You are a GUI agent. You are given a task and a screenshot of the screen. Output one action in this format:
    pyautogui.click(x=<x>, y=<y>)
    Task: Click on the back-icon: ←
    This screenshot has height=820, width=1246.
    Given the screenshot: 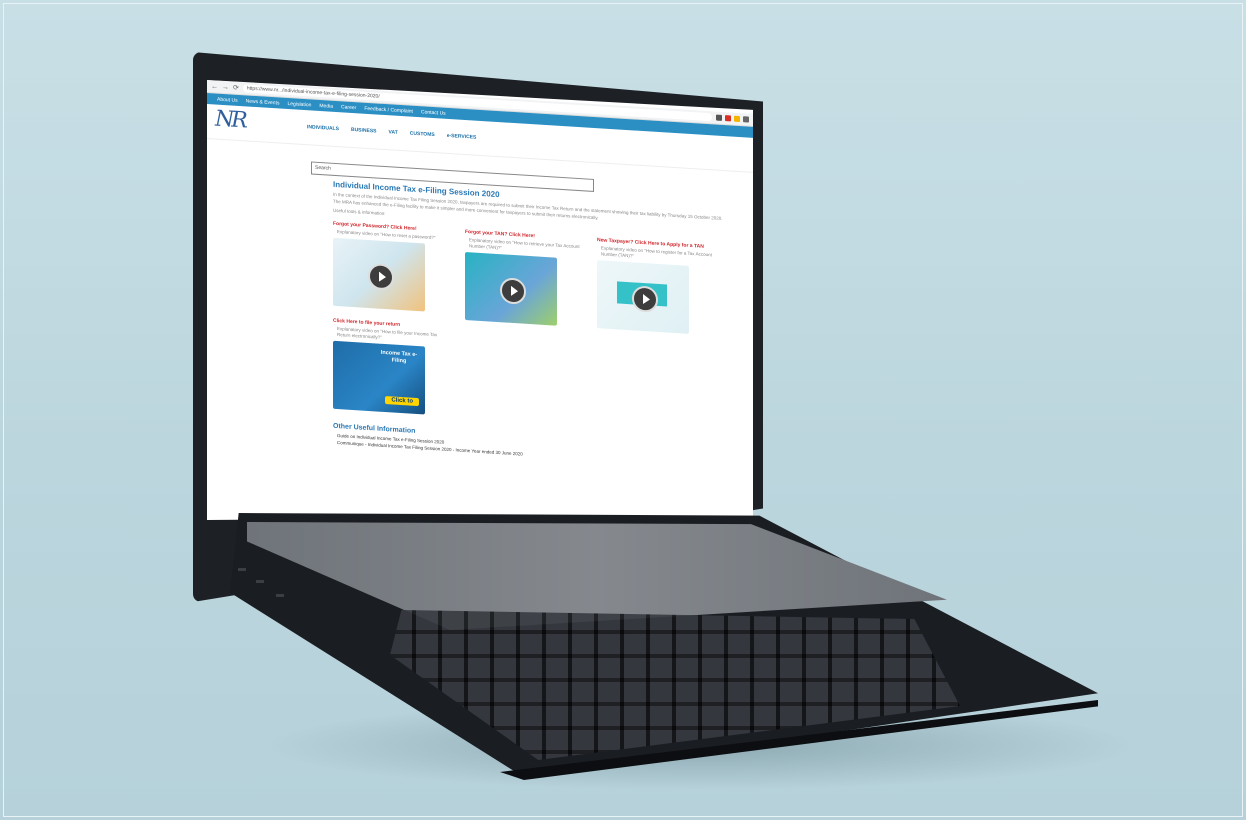 What is the action you would take?
    pyautogui.click(x=214, y=86)
    